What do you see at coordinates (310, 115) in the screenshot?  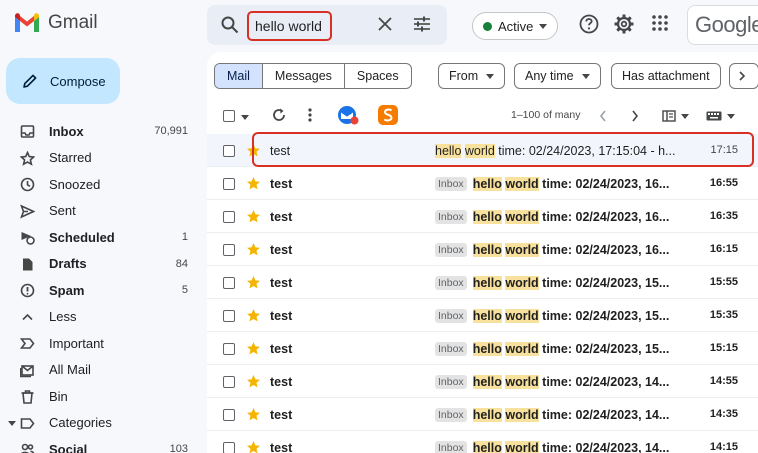 I see `more-options-icon` at bounding box center [310, 115].